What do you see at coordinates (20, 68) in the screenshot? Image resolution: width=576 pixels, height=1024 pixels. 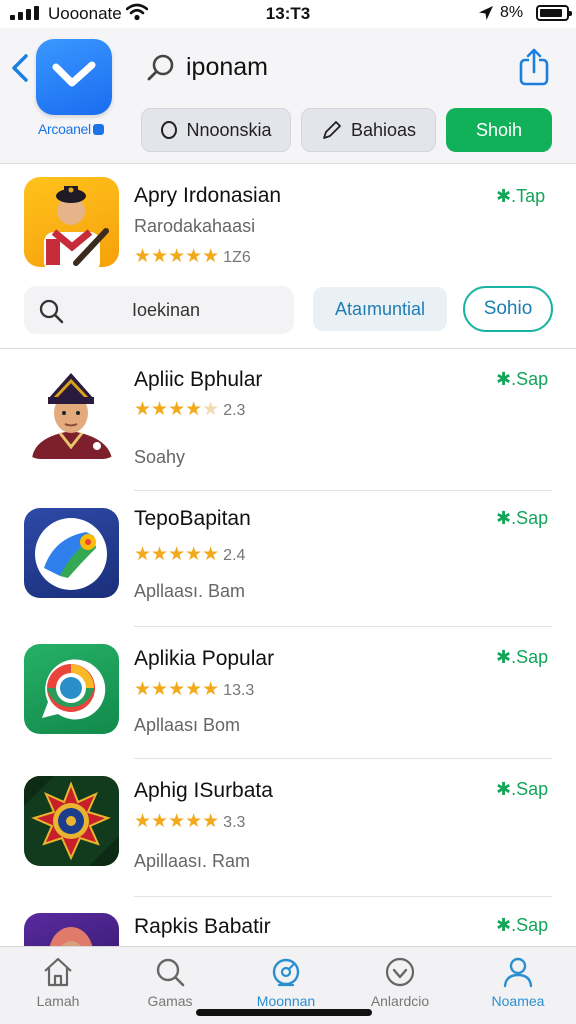 I see `back-chevron-icon` at bounding box center [20, 68].